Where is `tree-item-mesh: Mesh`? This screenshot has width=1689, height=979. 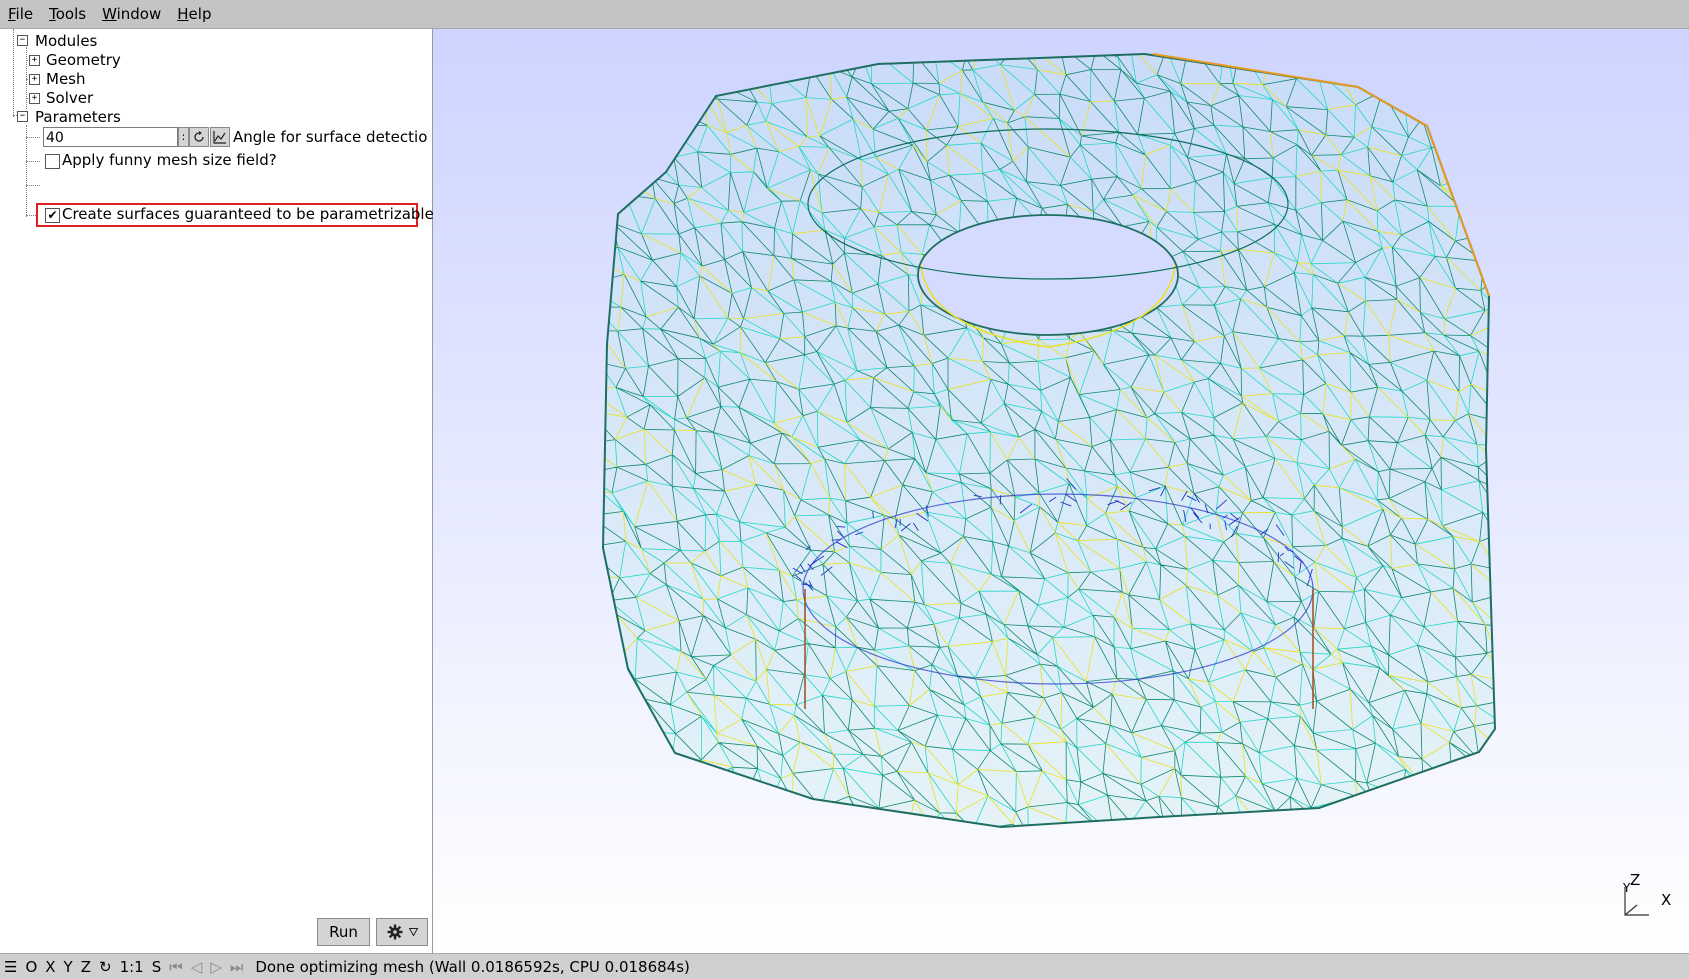
tree-item-mesh: Mesh is located at coordinates (66, 79).